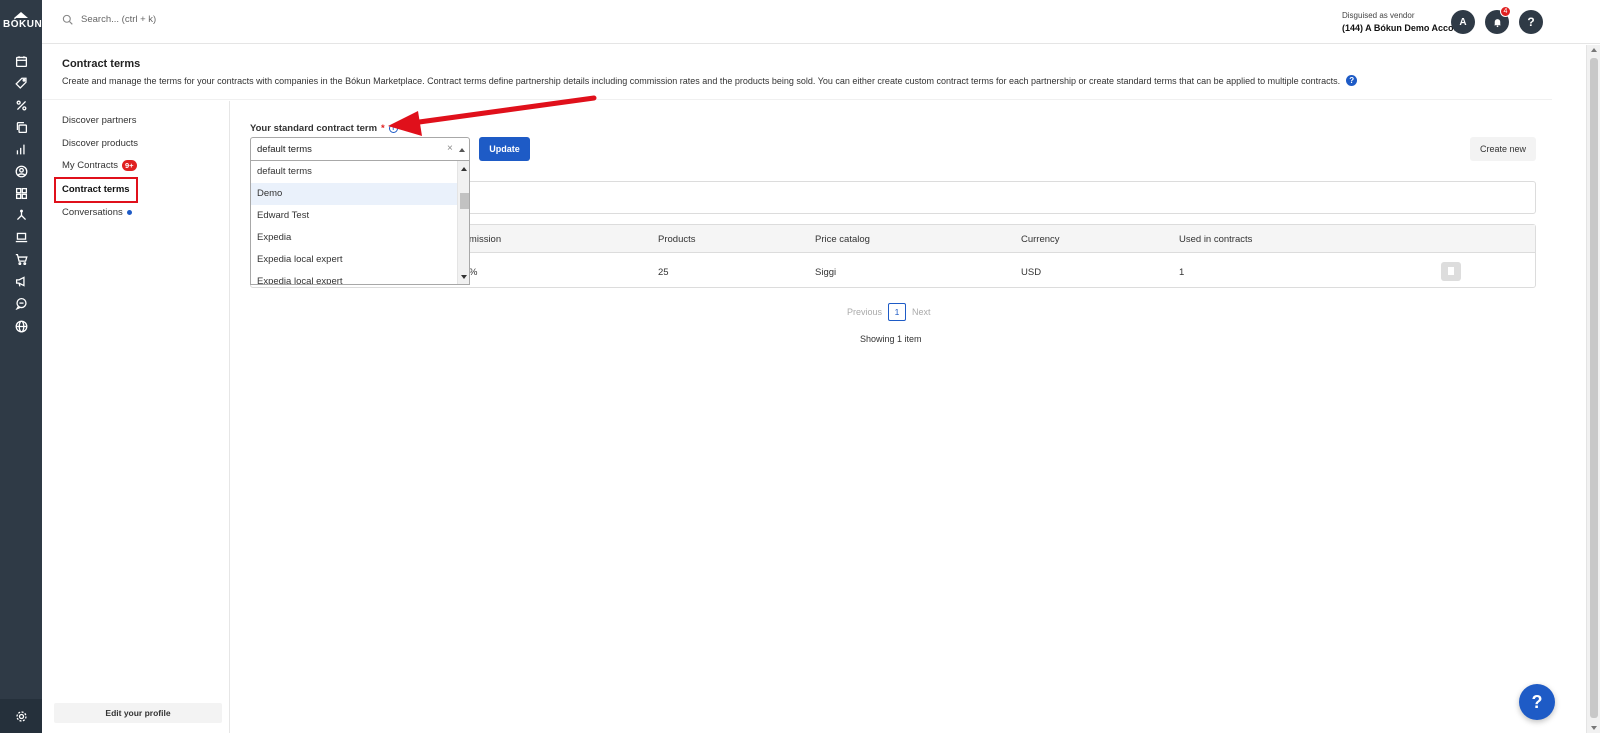 This screenshot has height=733, width=1600. What do you see at coordinates (21, 61) in the screenshot?
I see `calendar-icon` at bounding box center [21, 61].